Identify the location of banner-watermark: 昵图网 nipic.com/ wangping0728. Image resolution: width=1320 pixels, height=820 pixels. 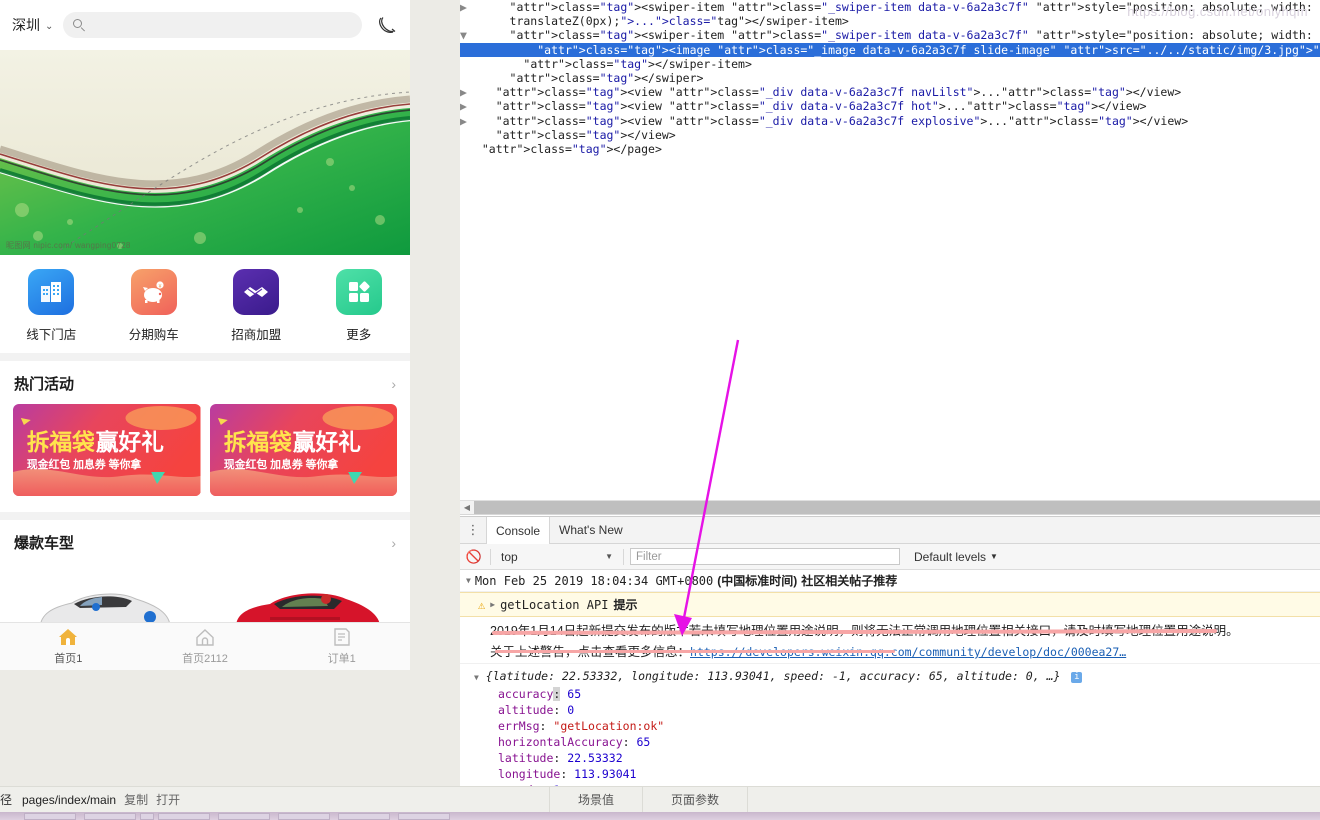
(68, 245).